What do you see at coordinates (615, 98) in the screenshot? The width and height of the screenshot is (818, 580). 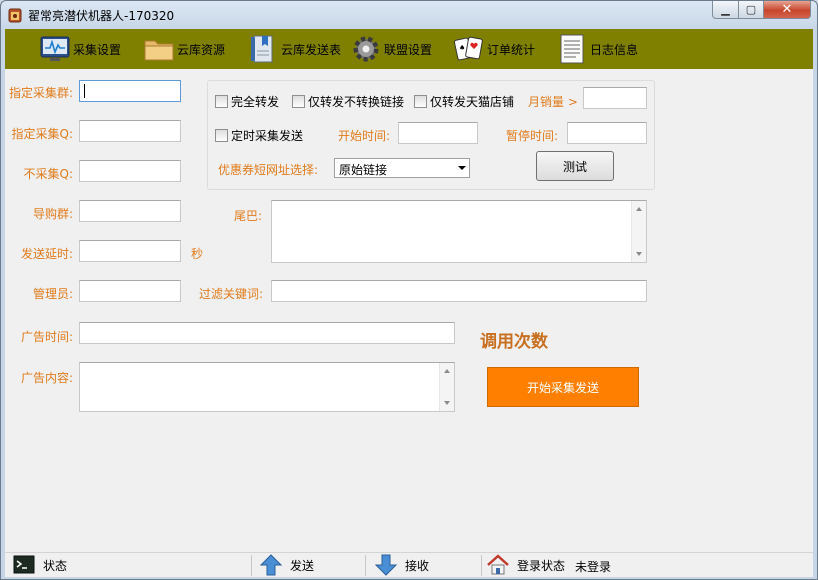 I see `monthly-sales-input` at bounding box center [615, 98].